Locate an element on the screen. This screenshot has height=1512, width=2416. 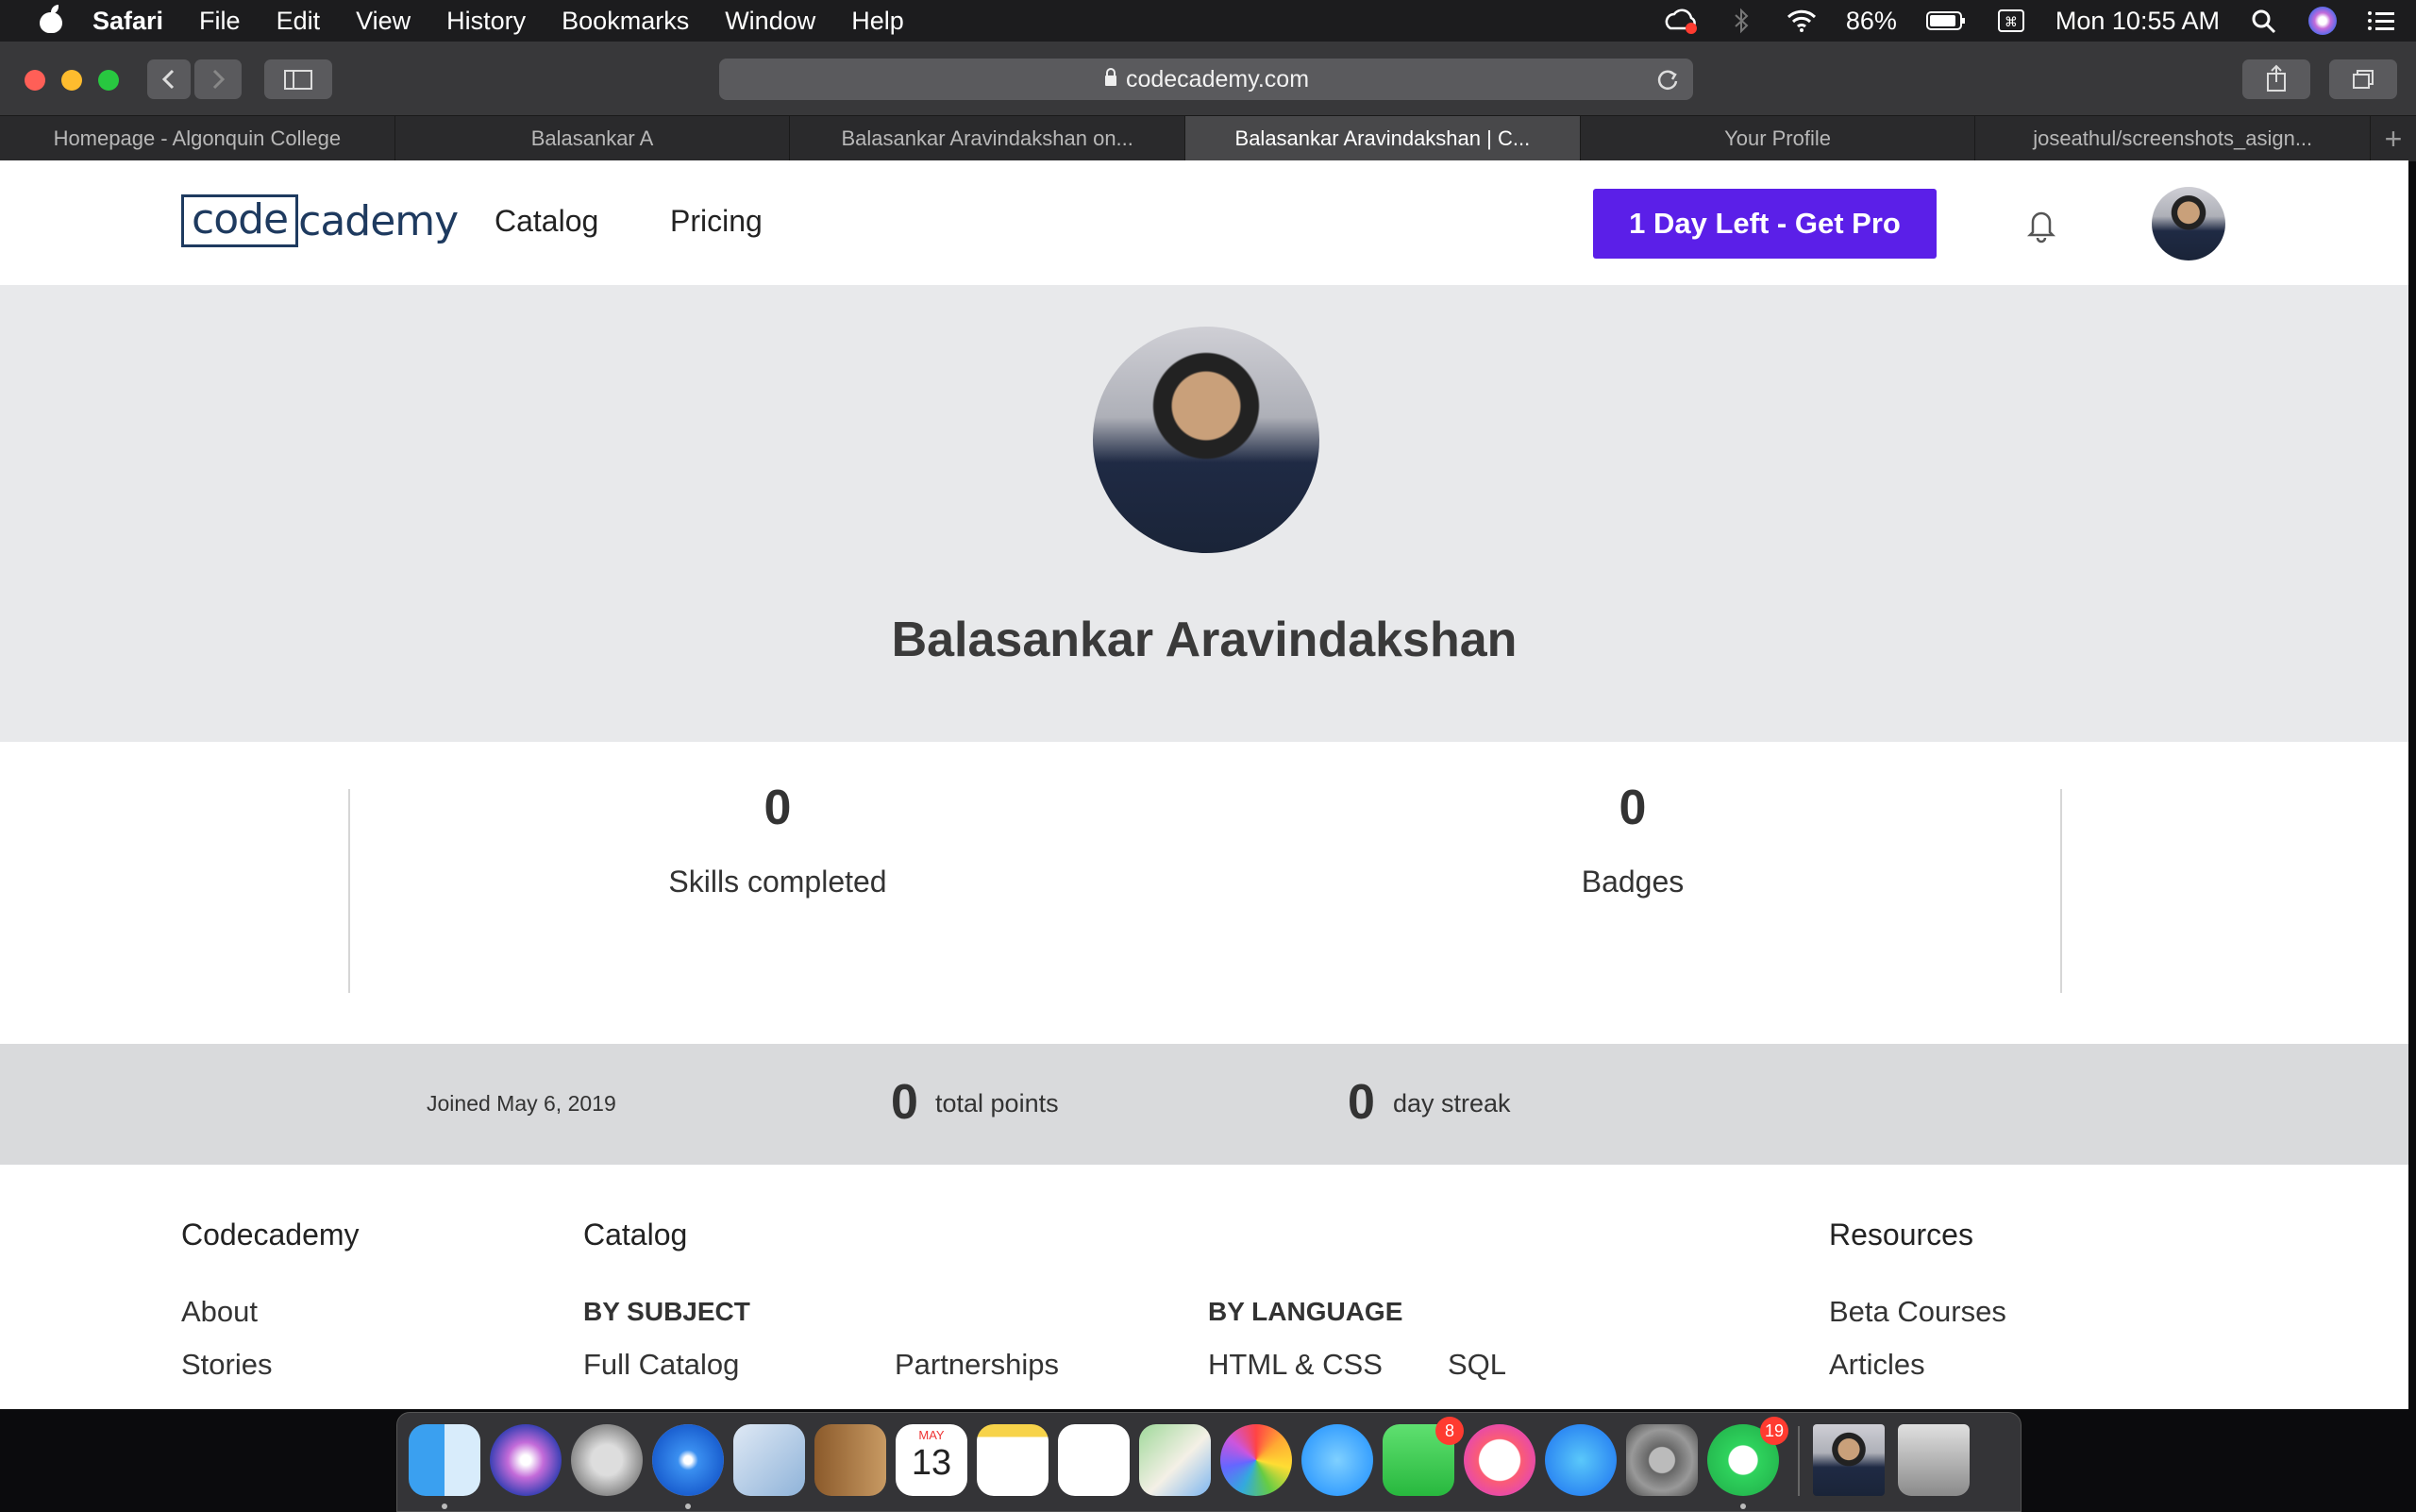
footer-full-catalog-link: Full Catalog is located at coordinates (661, 1365).